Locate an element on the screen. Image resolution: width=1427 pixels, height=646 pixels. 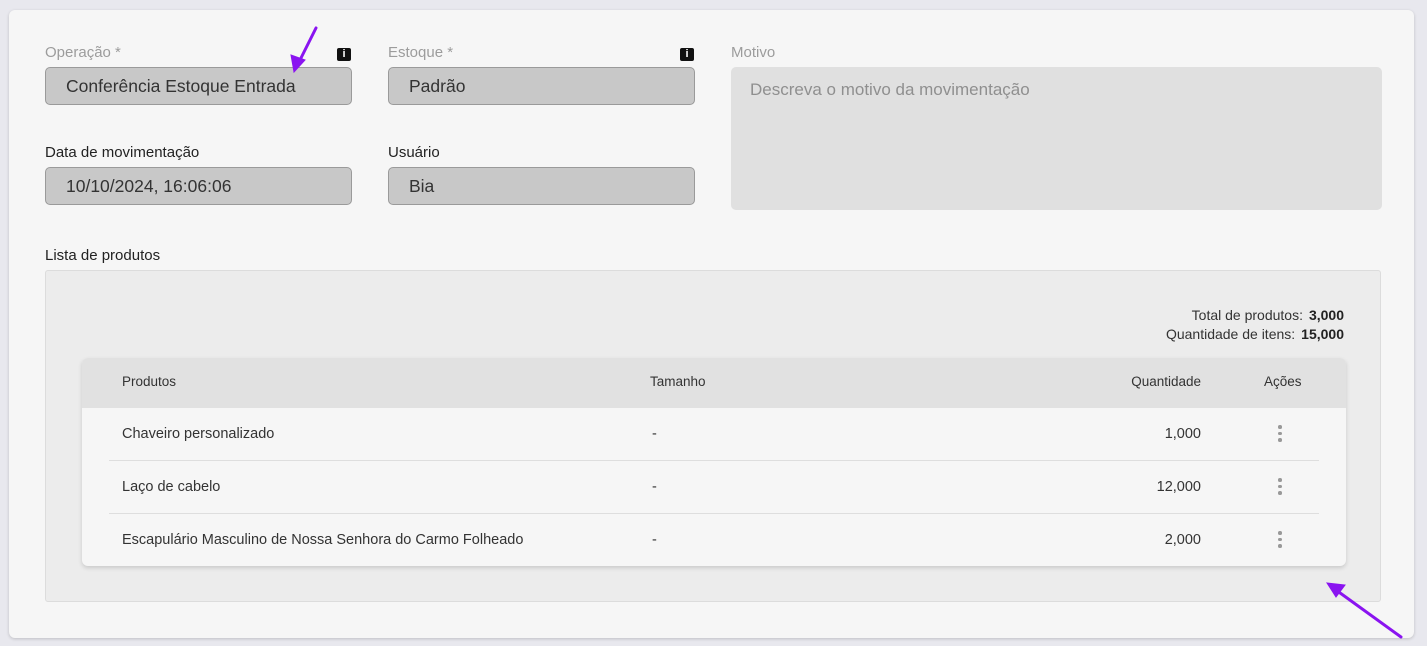
total-products-value: 3,000 is located at coordinates (1326, 315).